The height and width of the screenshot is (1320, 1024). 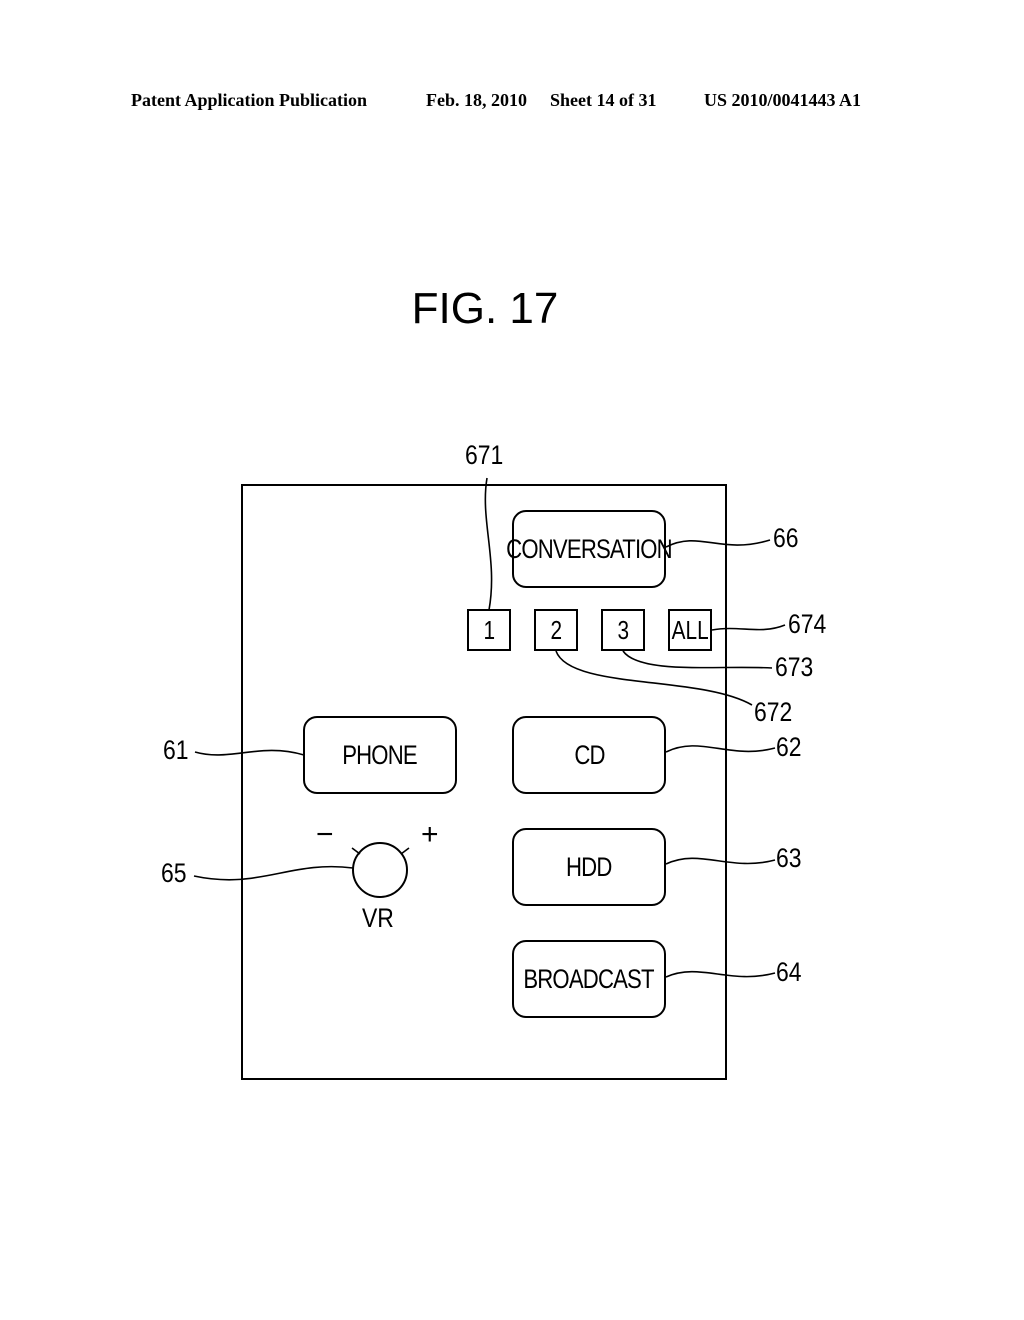 What do you see at coordinates (786, 538) in the screenshot?
I see `ref-66: 66` at bounding box center [786, 538].